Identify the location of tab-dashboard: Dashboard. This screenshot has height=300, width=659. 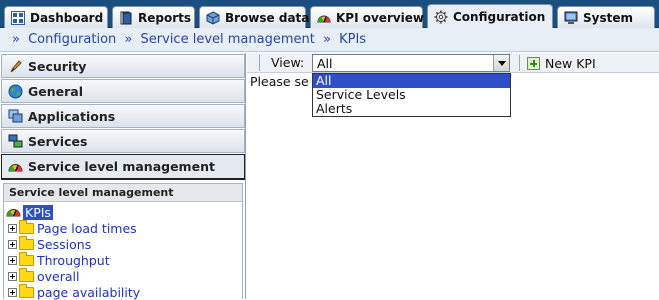
(56, 17).